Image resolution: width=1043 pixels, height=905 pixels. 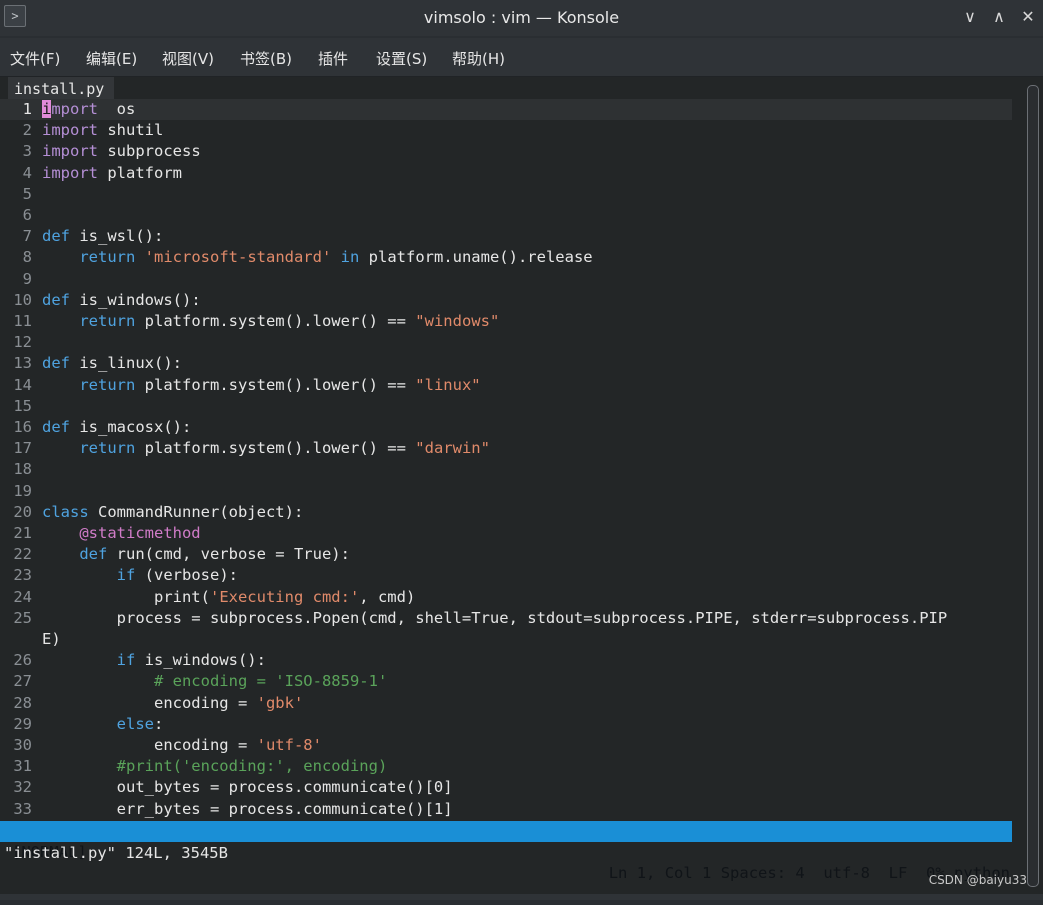 I want to click on code-text: def is_wsl():, so click(x=102, y=236).